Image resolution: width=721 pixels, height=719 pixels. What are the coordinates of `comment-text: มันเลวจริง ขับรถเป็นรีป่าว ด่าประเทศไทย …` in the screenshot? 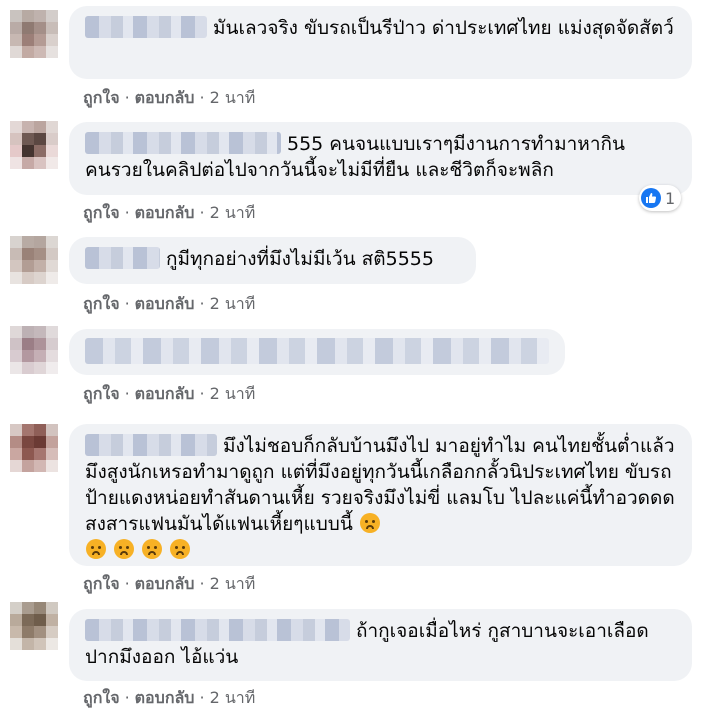 It's located at (443, 28).